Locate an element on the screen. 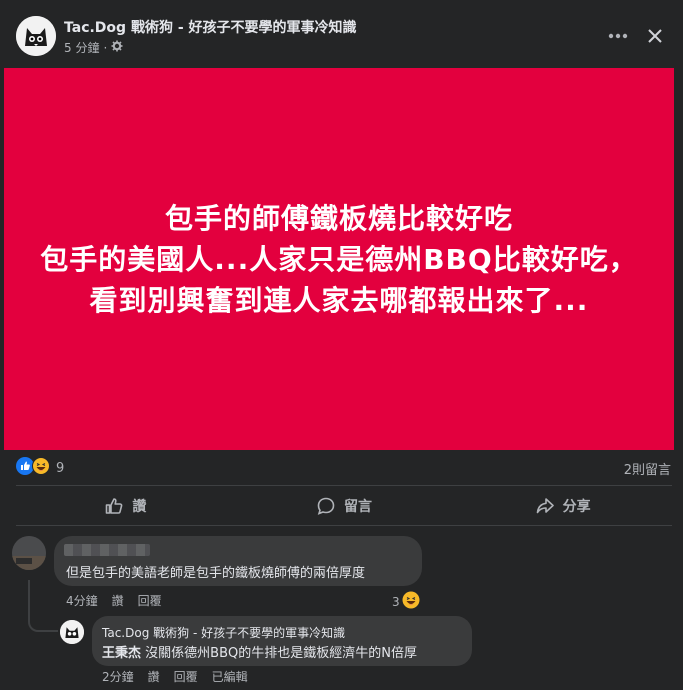 Image resolution: width=683 pixels, height=690 pixels. reply-text: 王秉杰 沒關係德州BBQ的牛排也是鐵板經濟牛的N倍厚 is located at coordinates (259, 651).